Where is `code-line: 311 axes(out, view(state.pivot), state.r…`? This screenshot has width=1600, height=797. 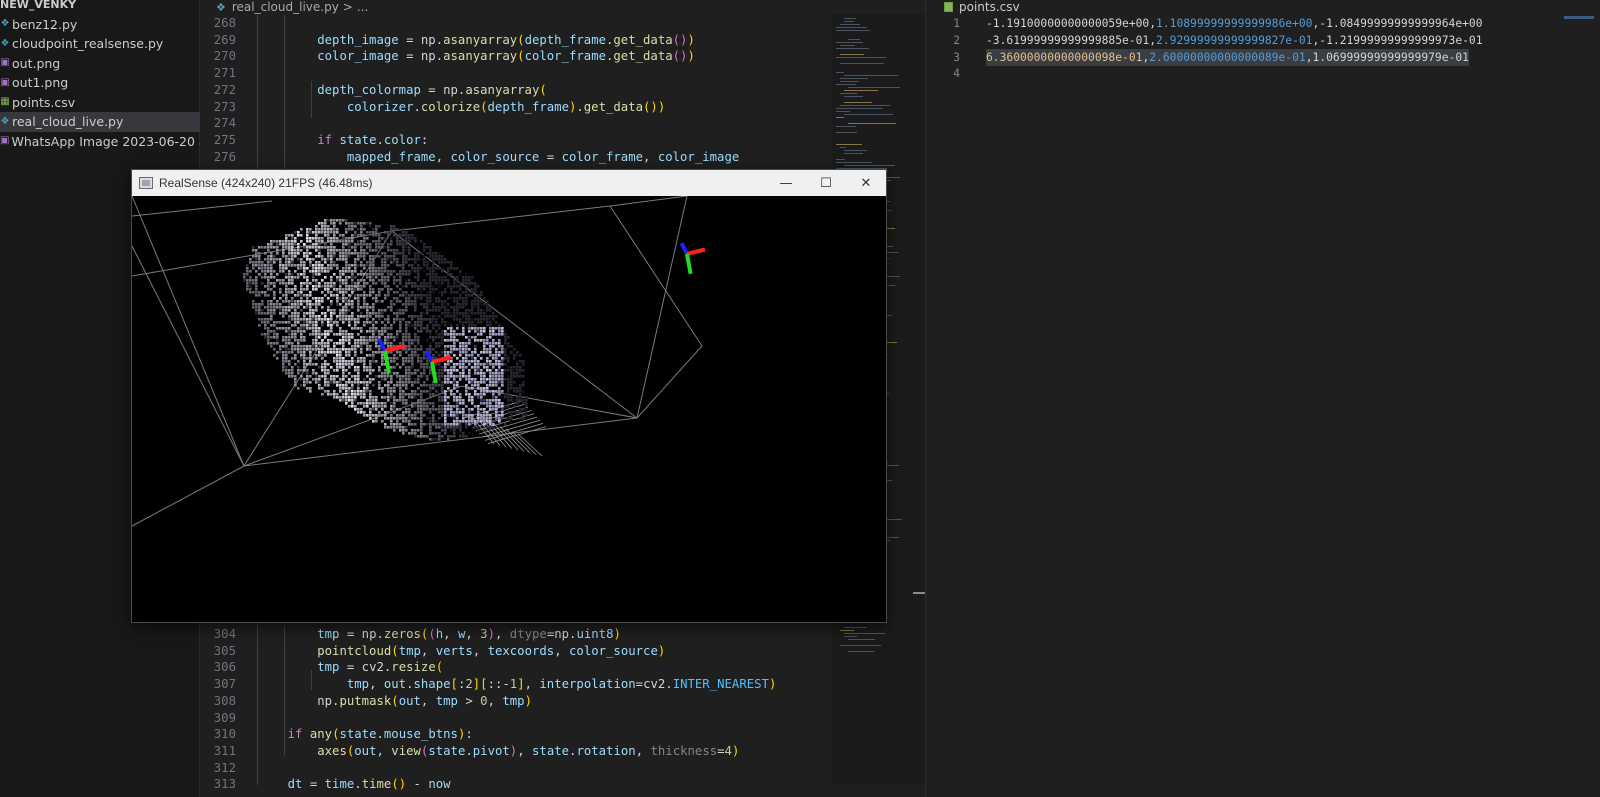 code-line: 311 axes(out, view(state.pivot), state.r… is located at coordinates (510, 751).